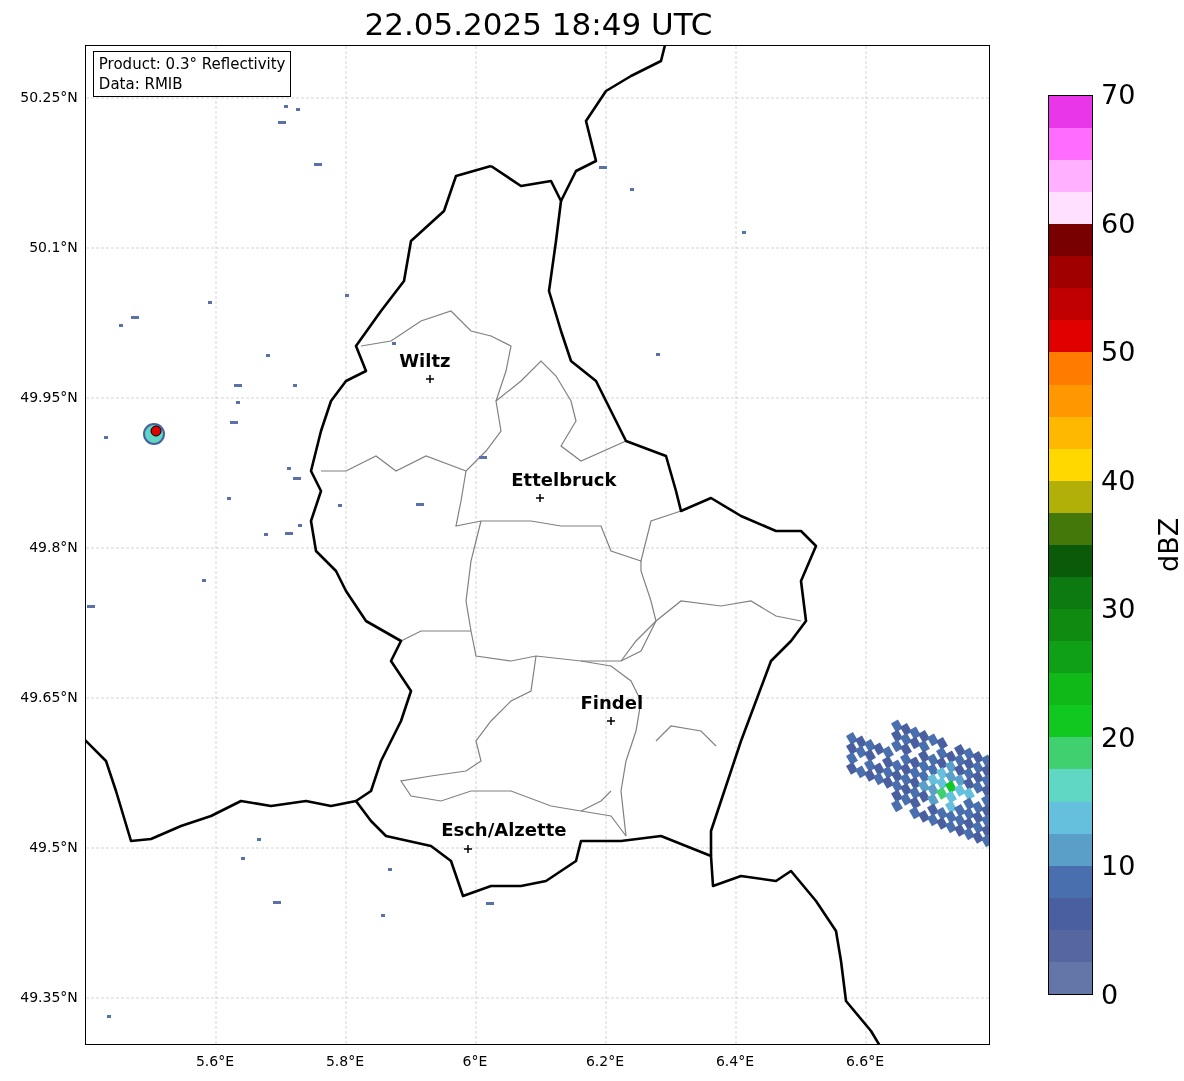  What do you see at coordinates (1118, 223) in the screenshot?
I see `colorbar-tick-label: 60` at bounding box center [1118, 223].